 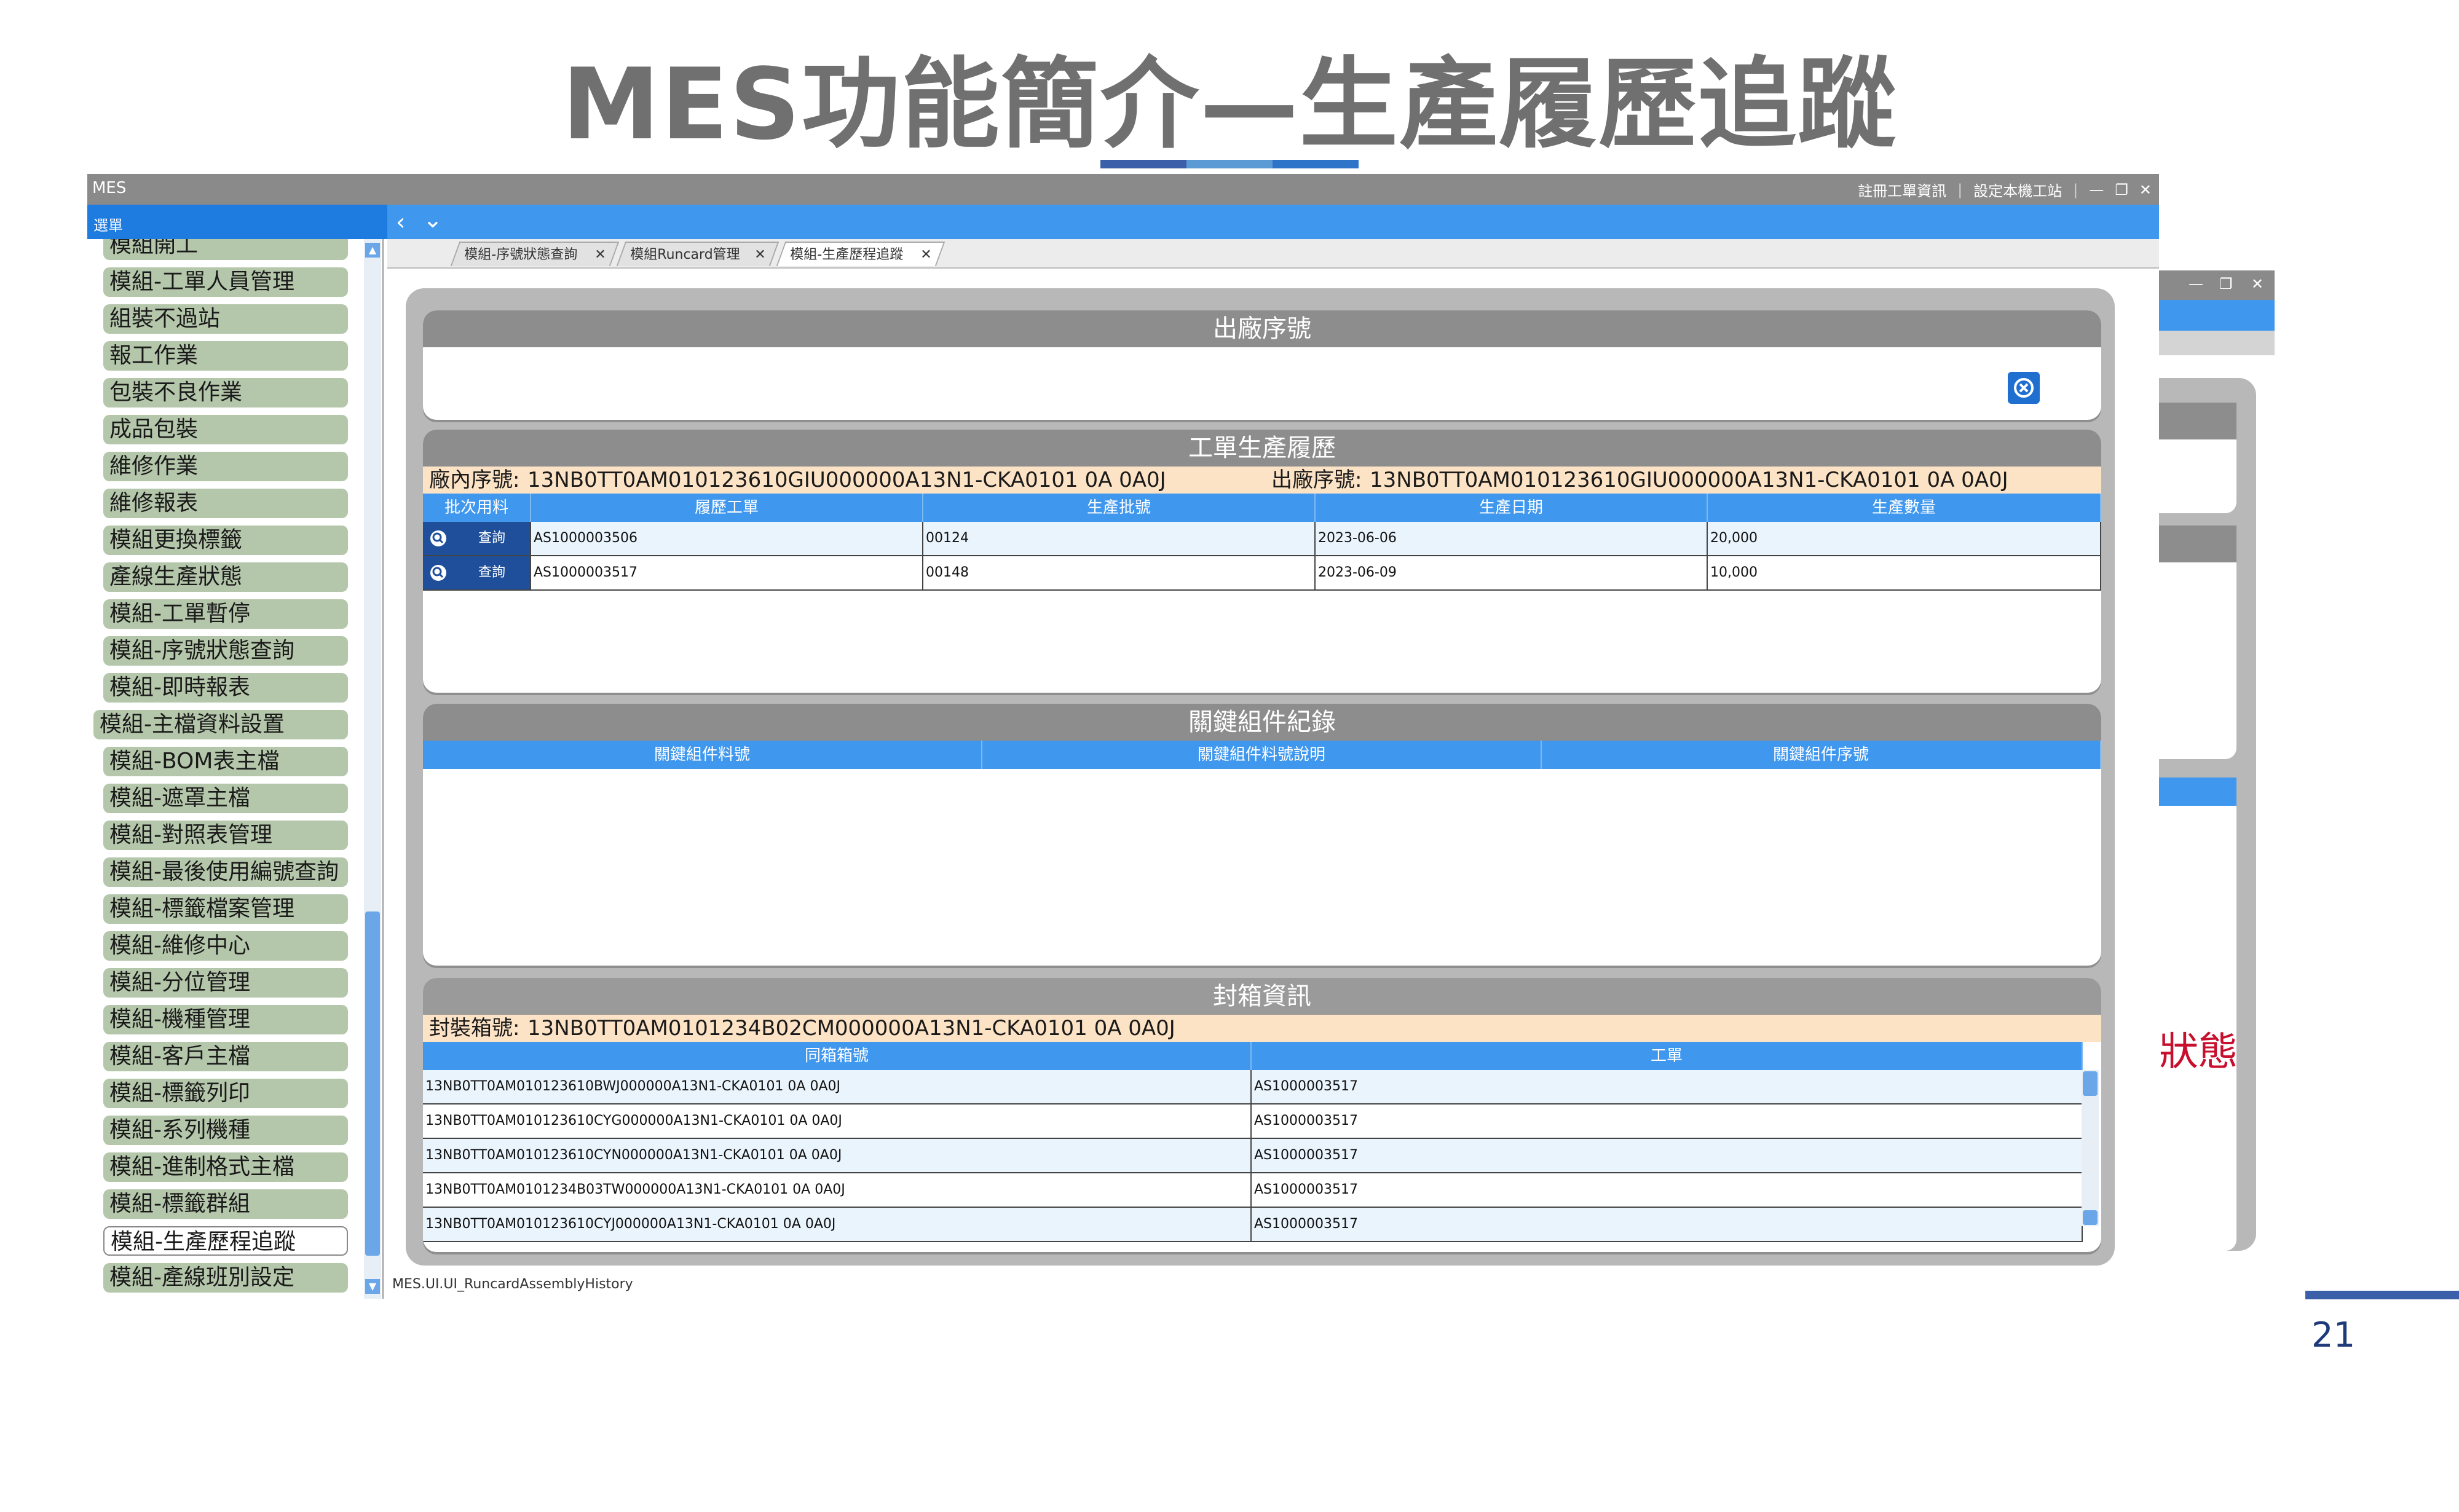 I want to click on table-row: 查詢 AS1000003517 00148 2023-06-09 10,000, so click(x=1262, y=573).